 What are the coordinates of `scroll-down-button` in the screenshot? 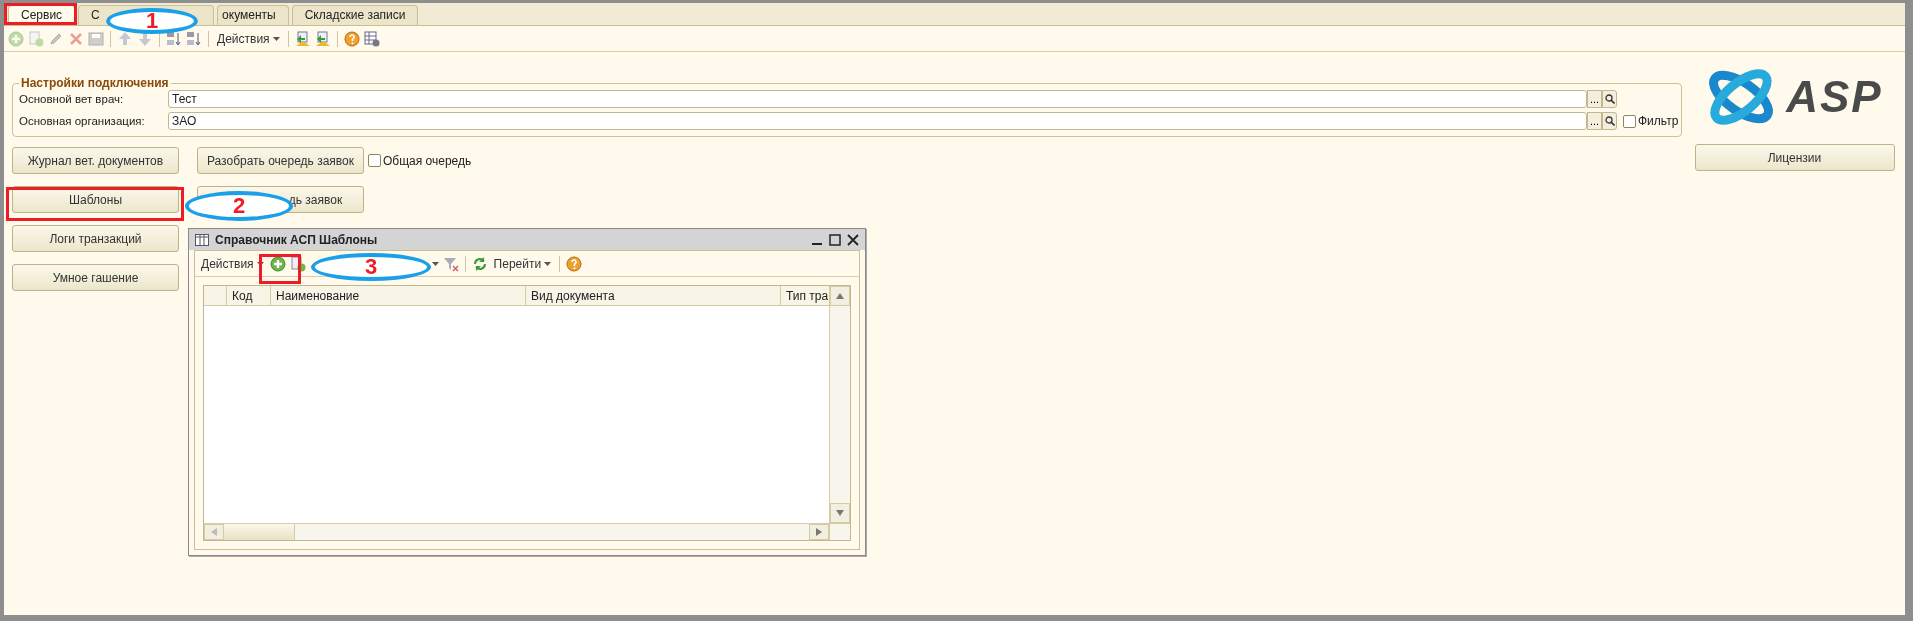 It's located at (840, 513).